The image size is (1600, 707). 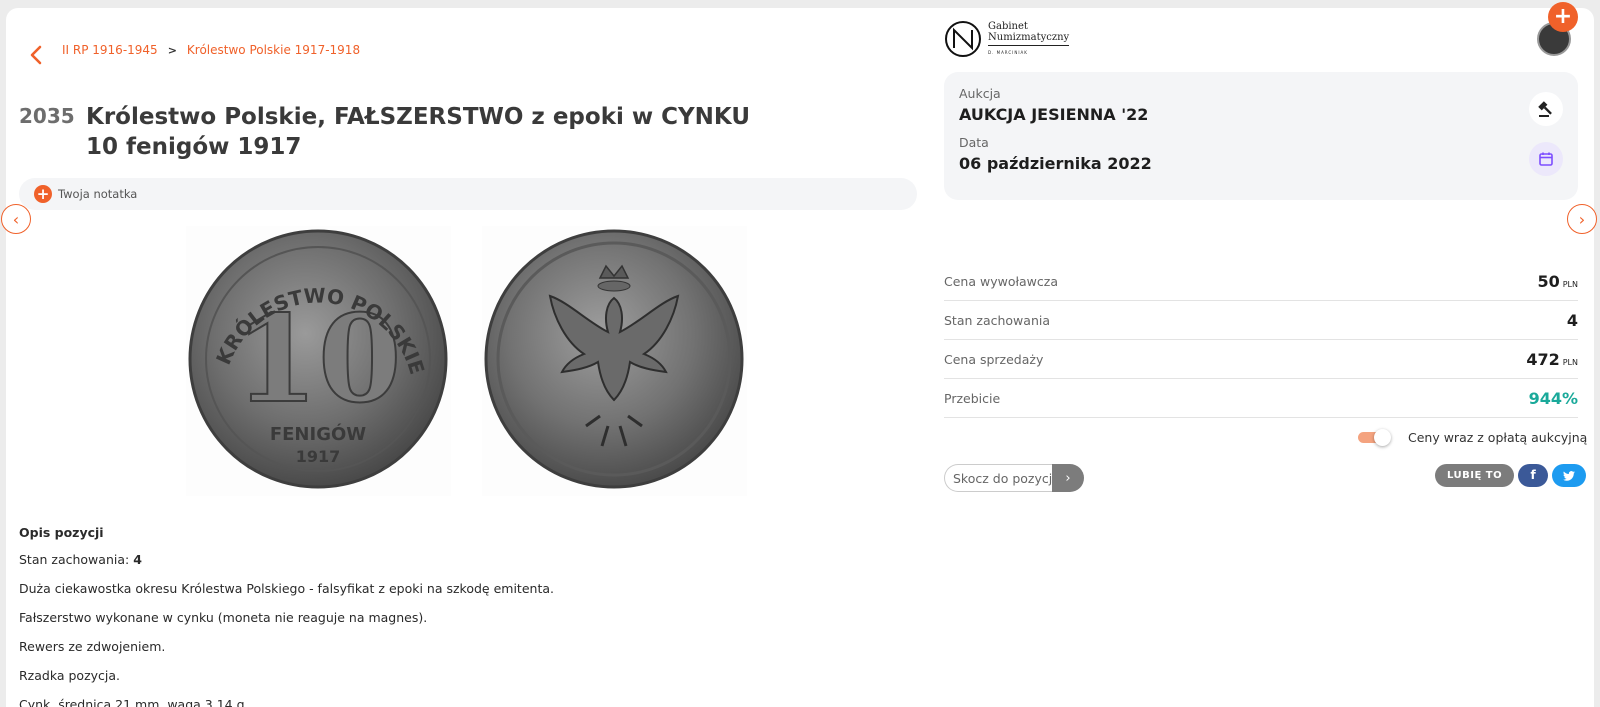 I want to click on fee-toggle, so click(x=1375, y=437).